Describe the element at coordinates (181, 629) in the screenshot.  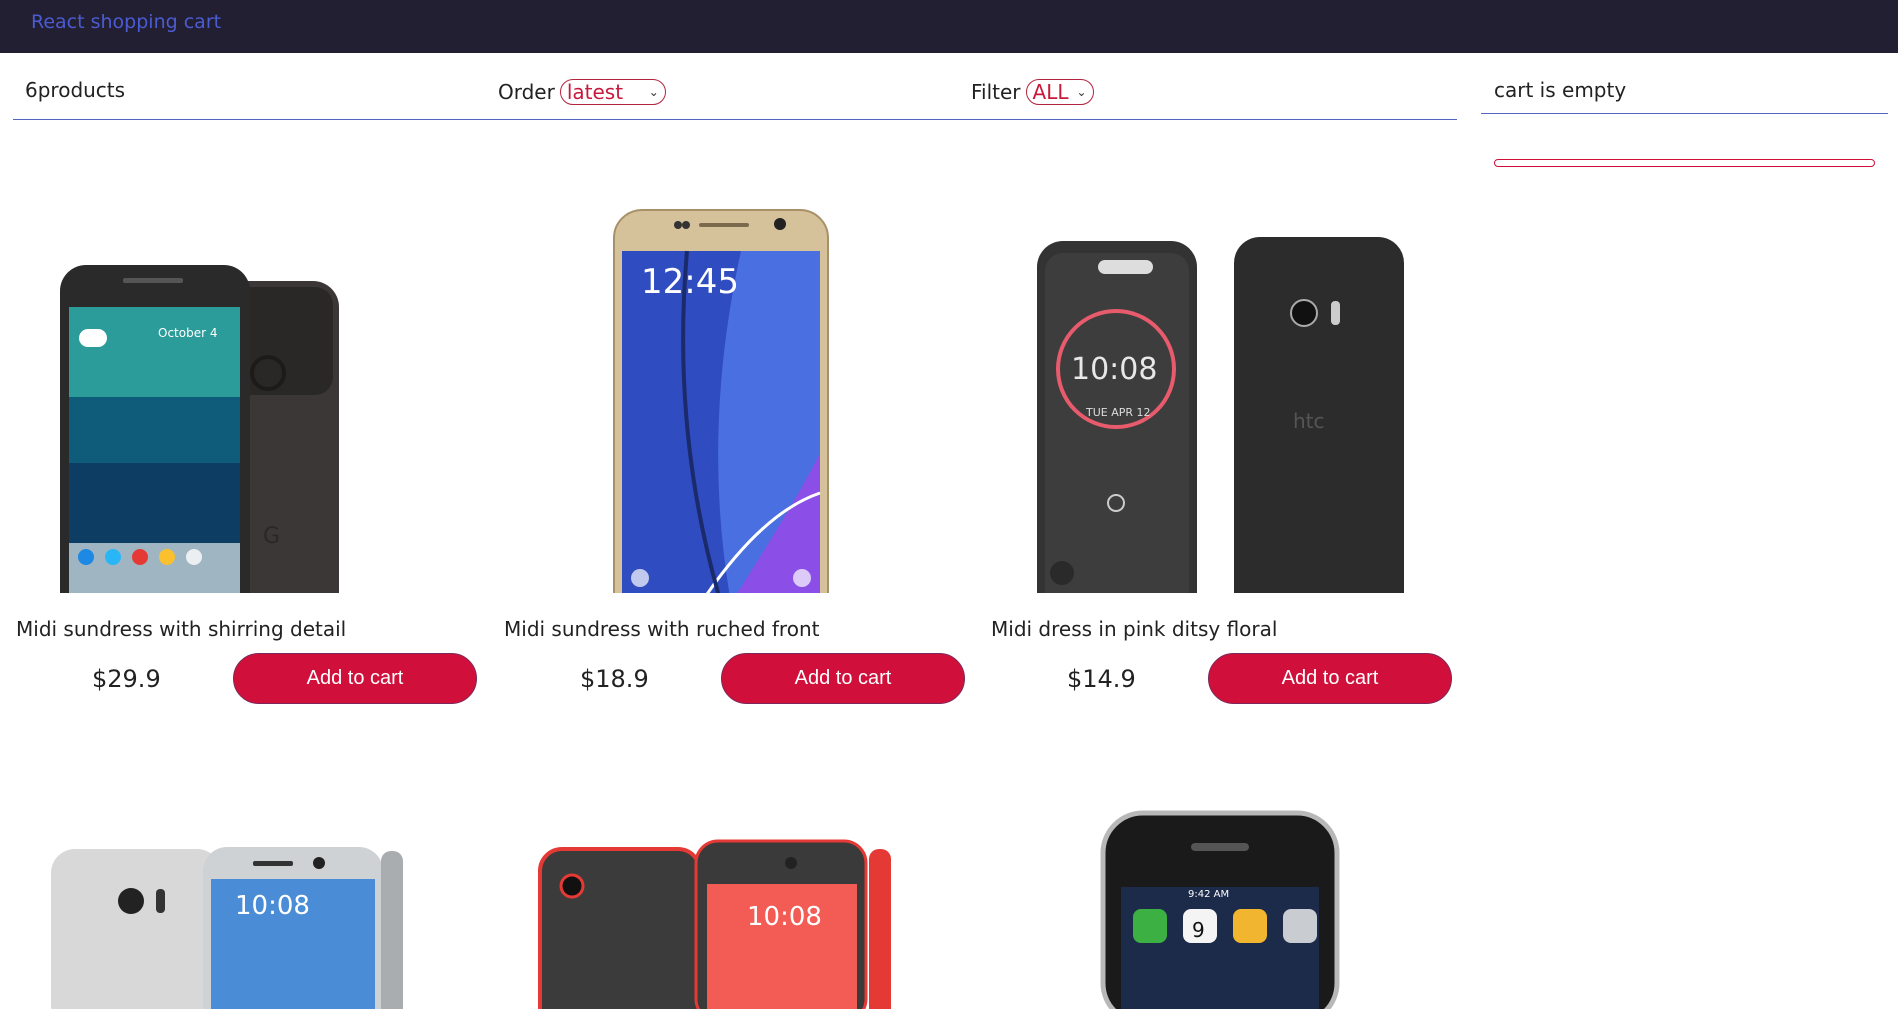
I see `product-title: Midi sundress with shirring detail` at that location.